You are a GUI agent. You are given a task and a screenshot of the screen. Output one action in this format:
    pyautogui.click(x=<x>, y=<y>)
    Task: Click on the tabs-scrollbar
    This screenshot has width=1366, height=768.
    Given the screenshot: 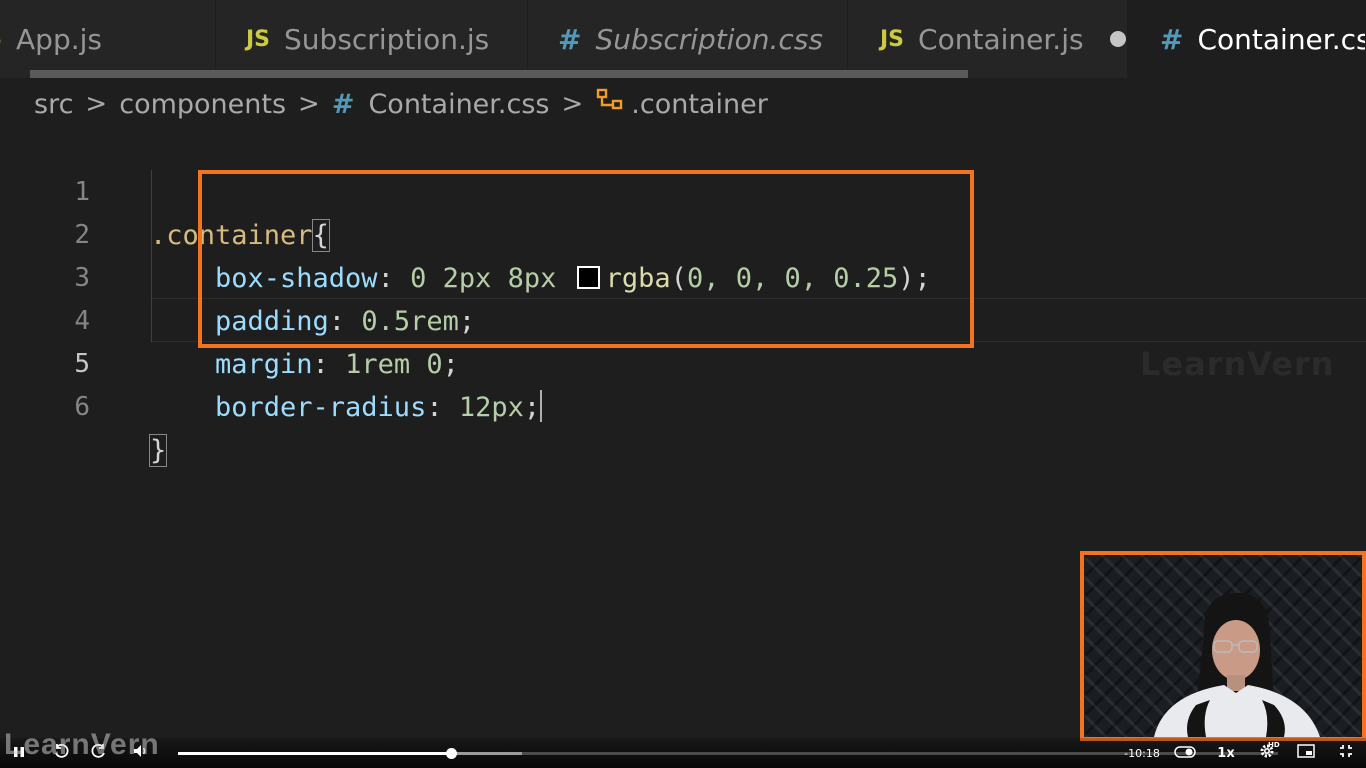 What is the action you would take?
    pyautogui.click(x=499, y=74)
    